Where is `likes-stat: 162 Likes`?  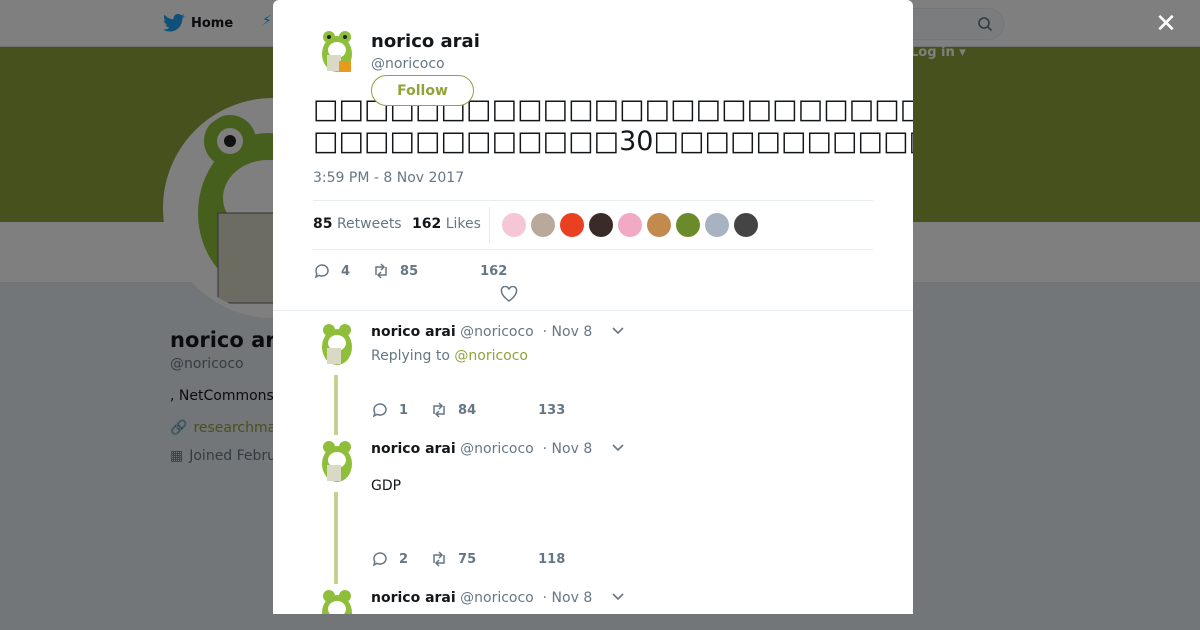
likes-stat: 162 Likes is located at coordinates (446, 224).